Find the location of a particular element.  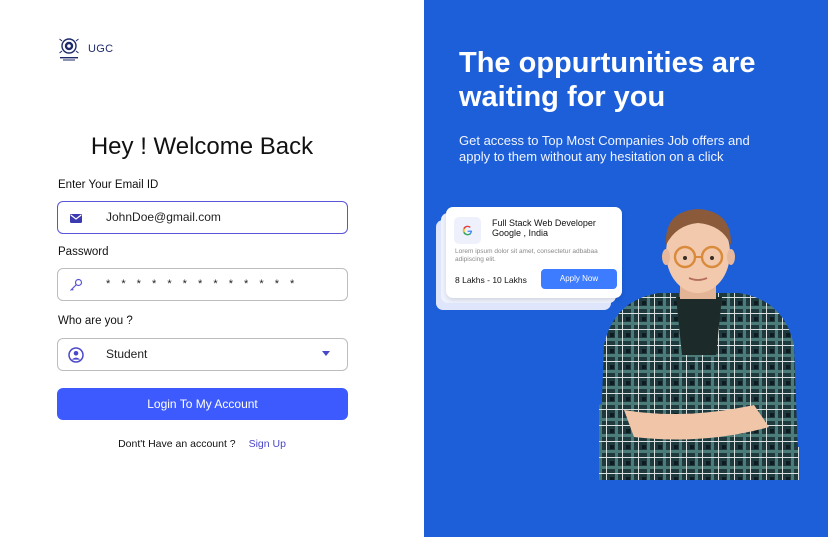

email-value: JohnDoe@gmail.com is located at coordinates (163, 217).